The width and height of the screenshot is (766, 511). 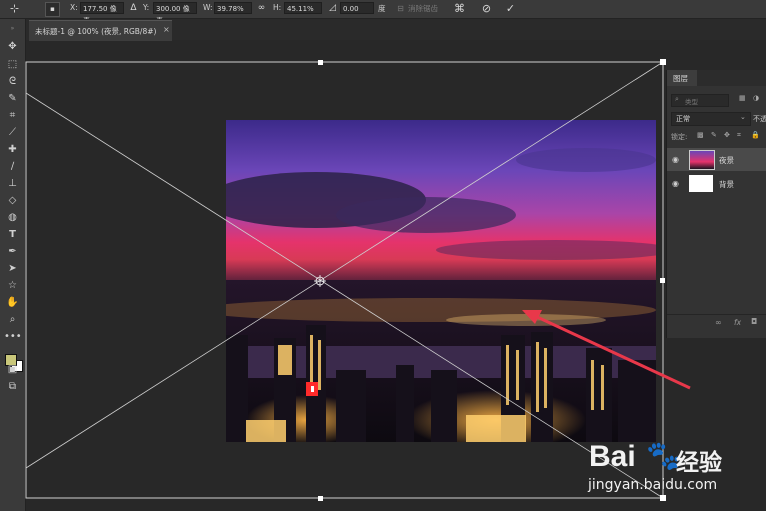 I want to click on search-icon: ⌕, so click(x=677, y=99).